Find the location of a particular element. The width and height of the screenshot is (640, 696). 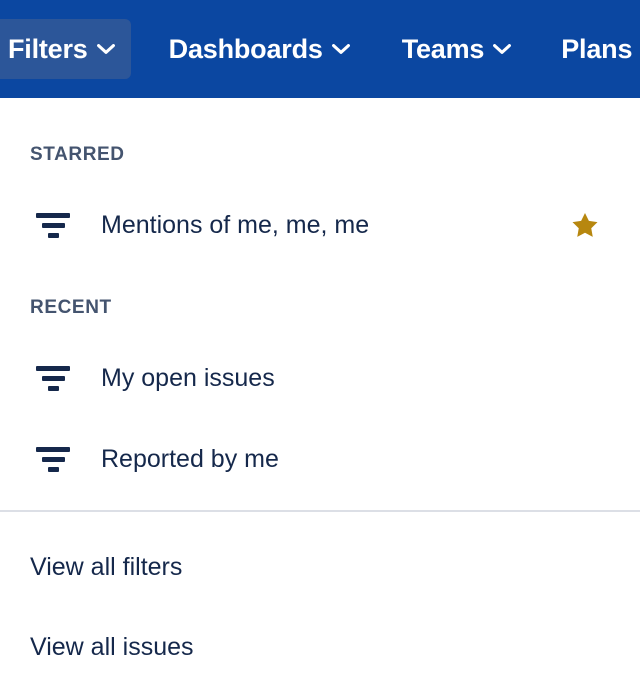

nav-item-dashboards: Dashboards is located at coordinates (259, 49).